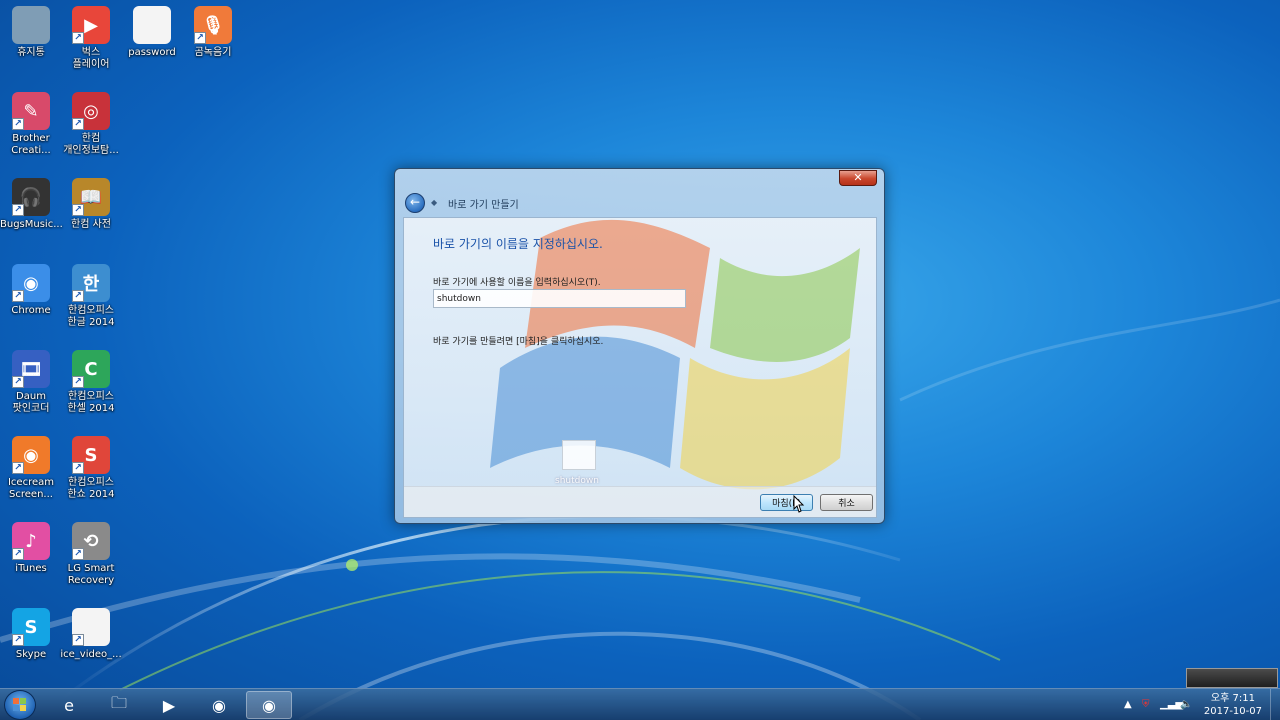 This screenshot has height=720, width=1280. What do you see at coordinates (1232, 711) in the screenshot?
I see `clock-date: 2017-10-07` at bounding box center [1232, 711].